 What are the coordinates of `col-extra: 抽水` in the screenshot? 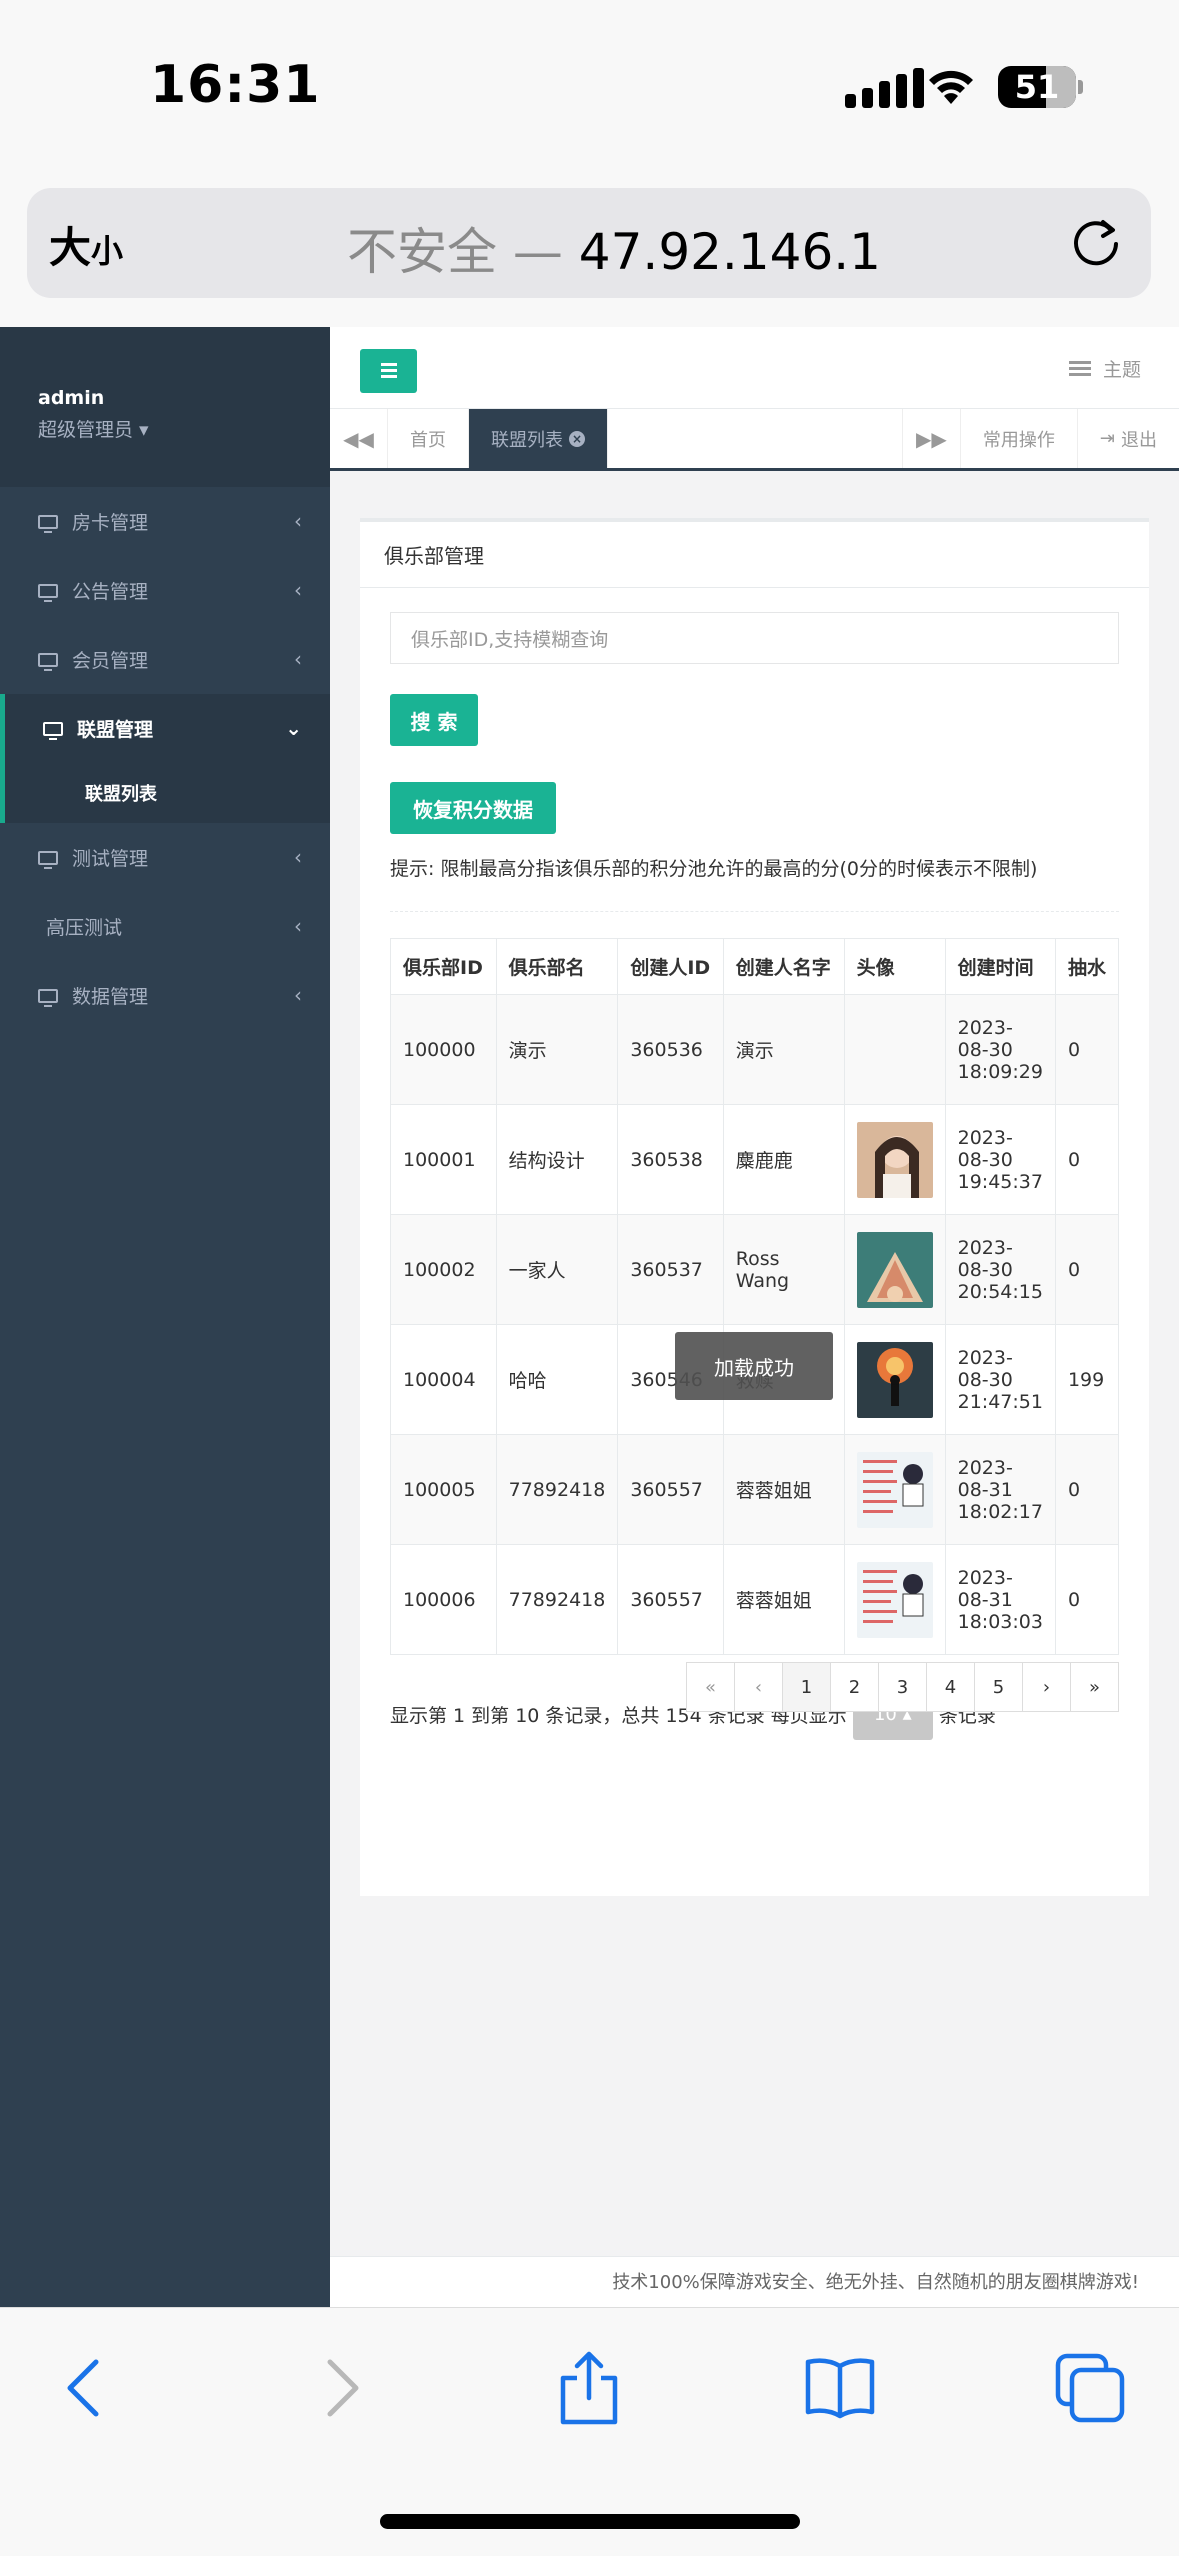 It's located at (1086, 966).